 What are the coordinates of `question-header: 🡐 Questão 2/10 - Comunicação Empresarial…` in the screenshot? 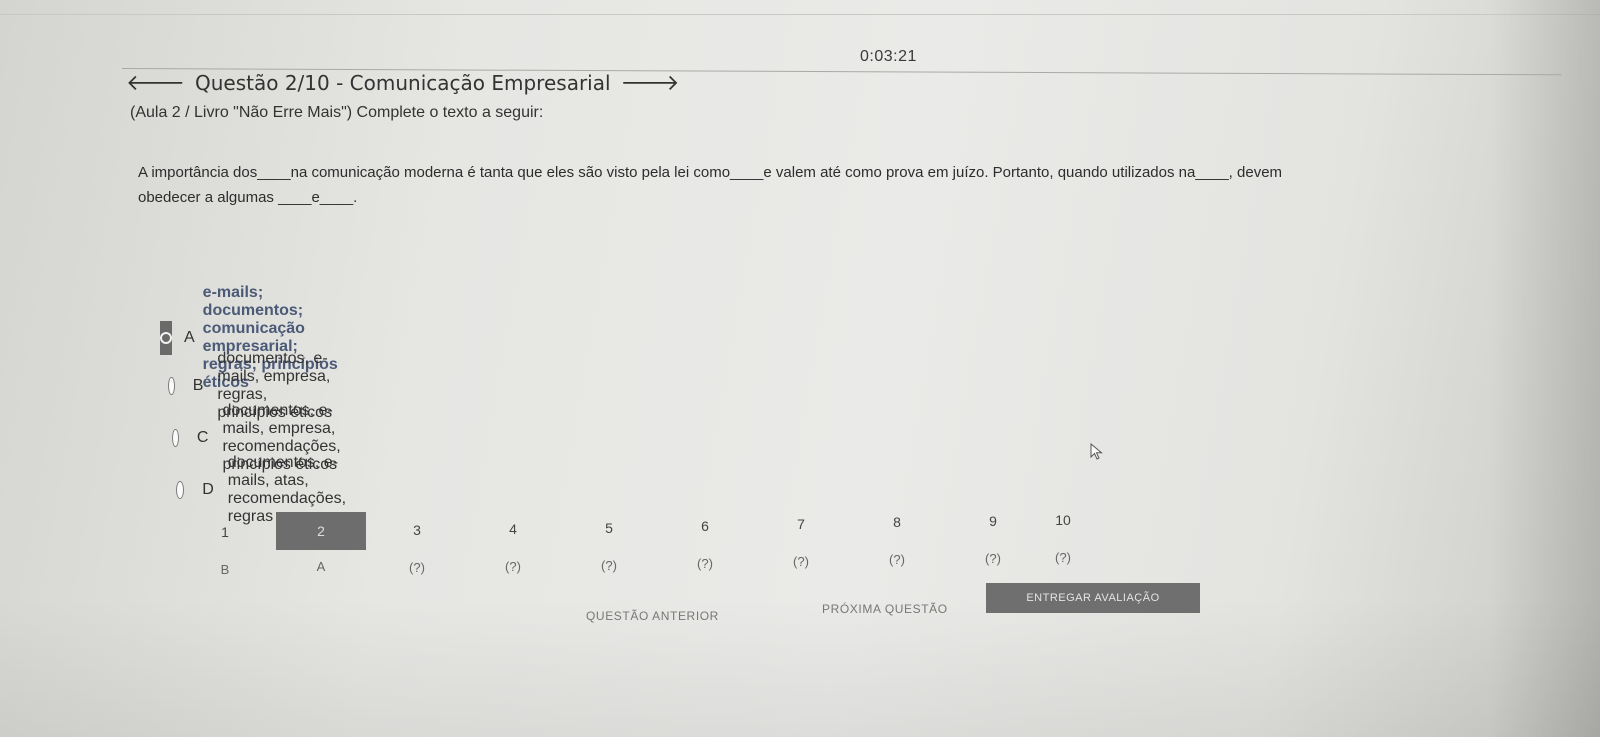 It's located at (403, 83).